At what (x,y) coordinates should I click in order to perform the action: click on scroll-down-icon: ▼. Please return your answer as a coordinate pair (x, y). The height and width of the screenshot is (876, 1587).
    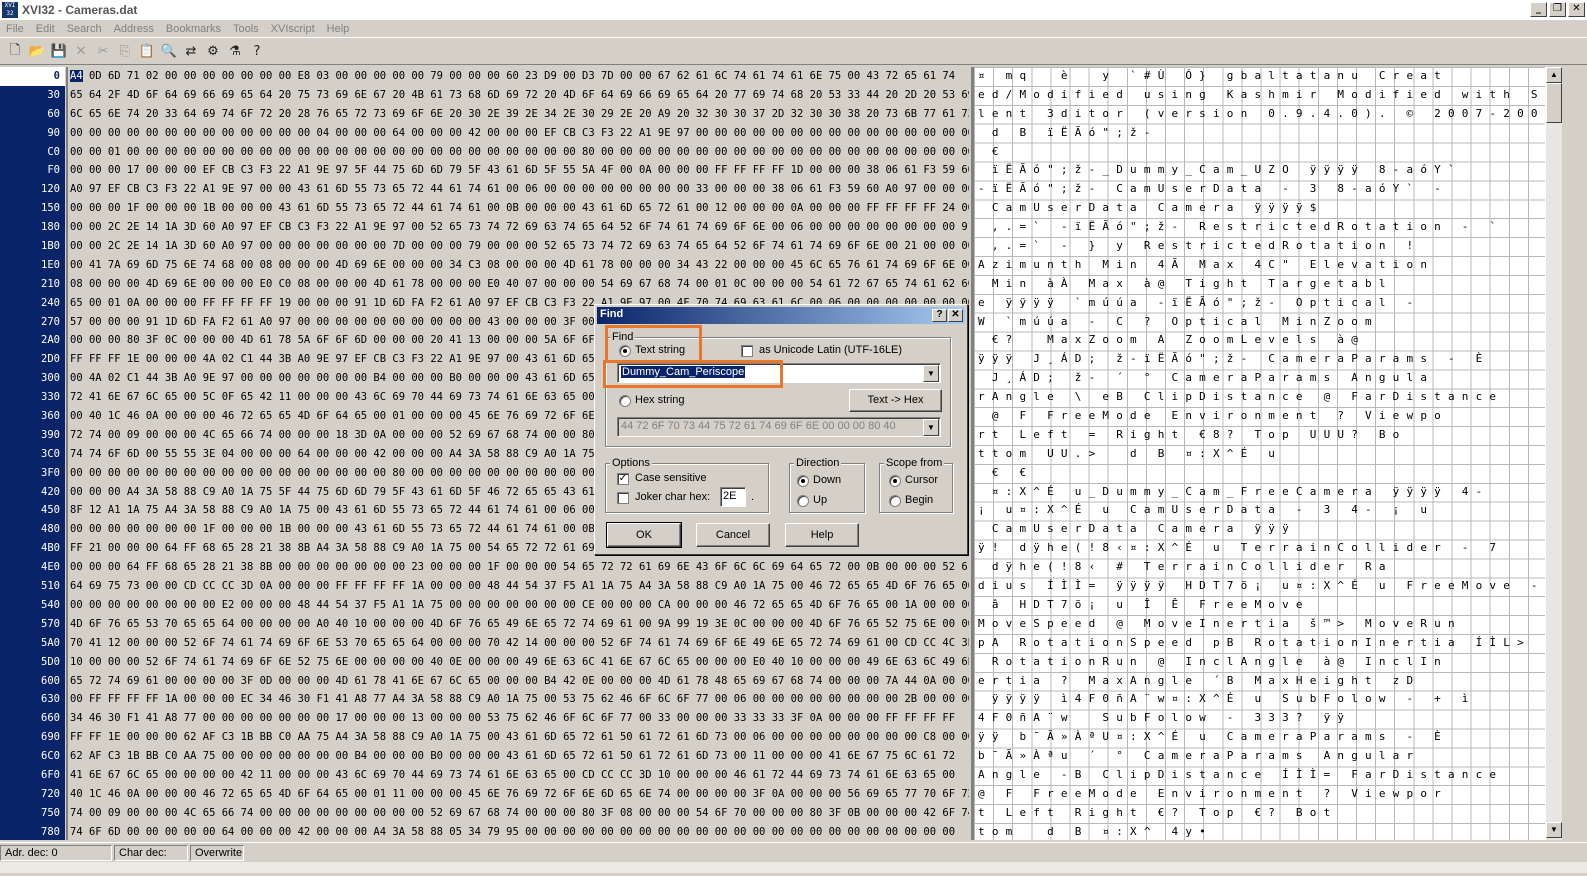
    Looking at the image, I should click on (1554, 830).